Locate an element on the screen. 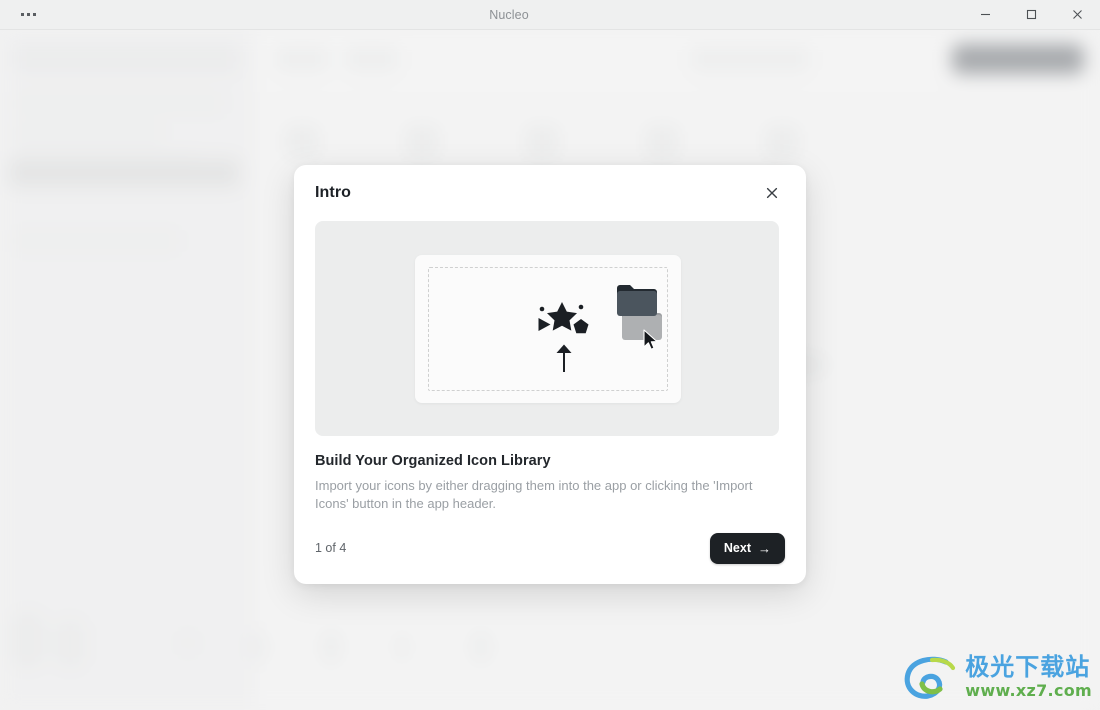  next-button: Next → is located at coordinates (747, 548).